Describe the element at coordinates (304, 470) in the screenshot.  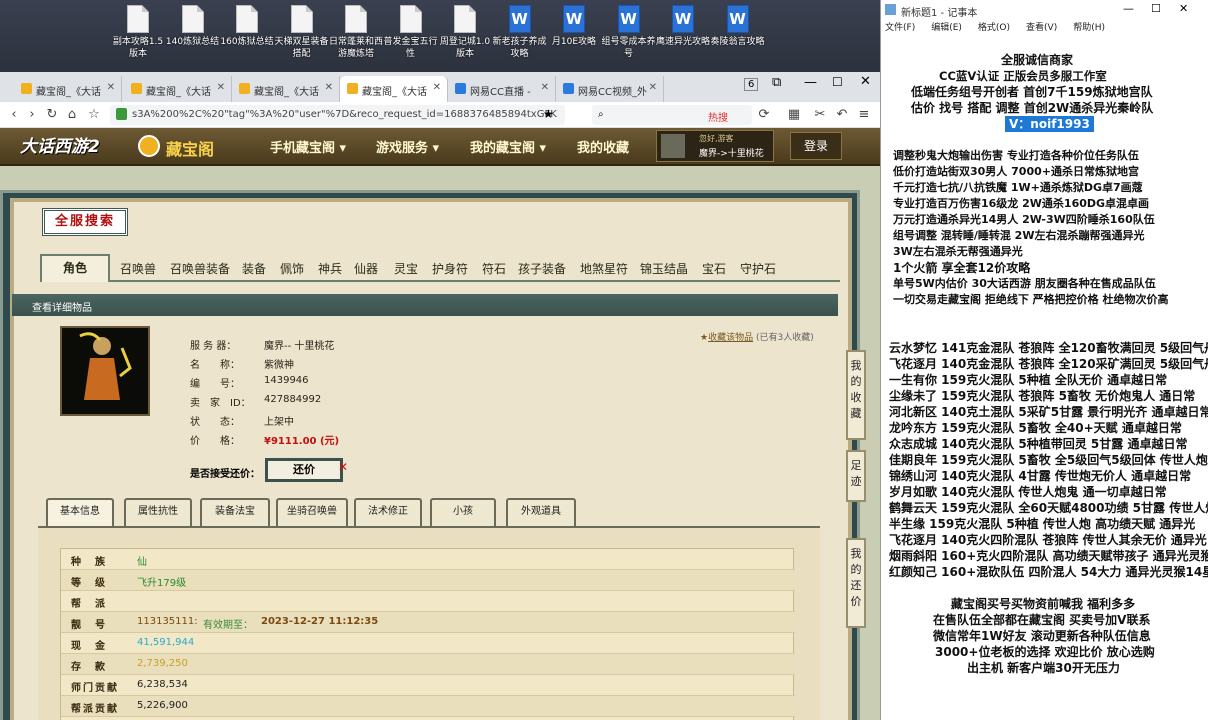
I see `counter-offer-button: 还价` at that location.